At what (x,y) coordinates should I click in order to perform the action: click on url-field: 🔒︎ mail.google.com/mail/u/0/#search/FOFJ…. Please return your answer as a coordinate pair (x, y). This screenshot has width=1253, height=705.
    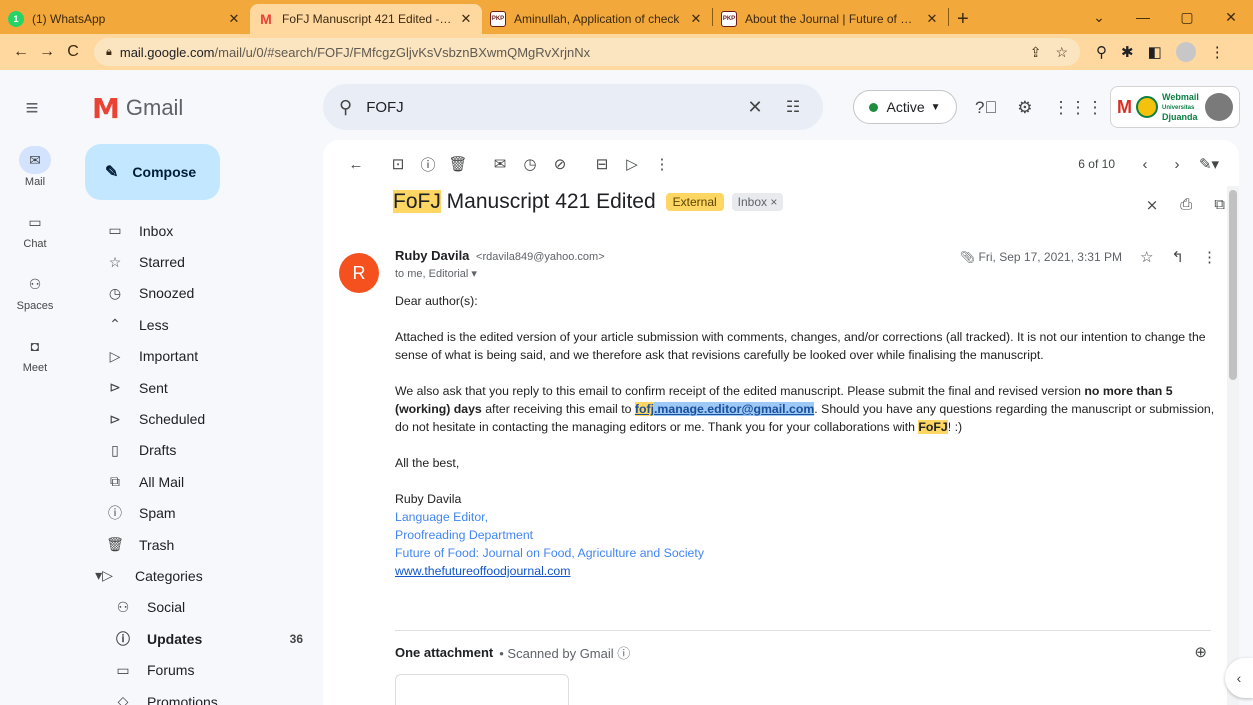
    Looking at the image, I should click on (587, 52).